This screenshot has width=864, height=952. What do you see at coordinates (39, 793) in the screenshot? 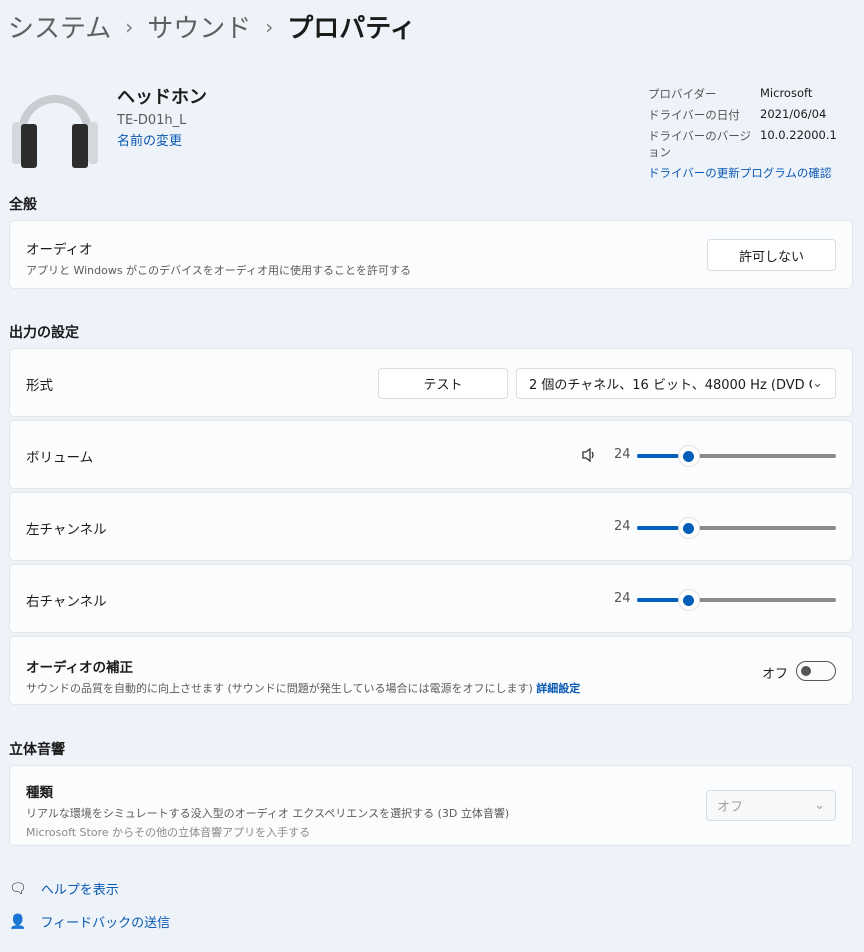
I see `spatial-type-title: 種類` at bounding box center [39, 793].